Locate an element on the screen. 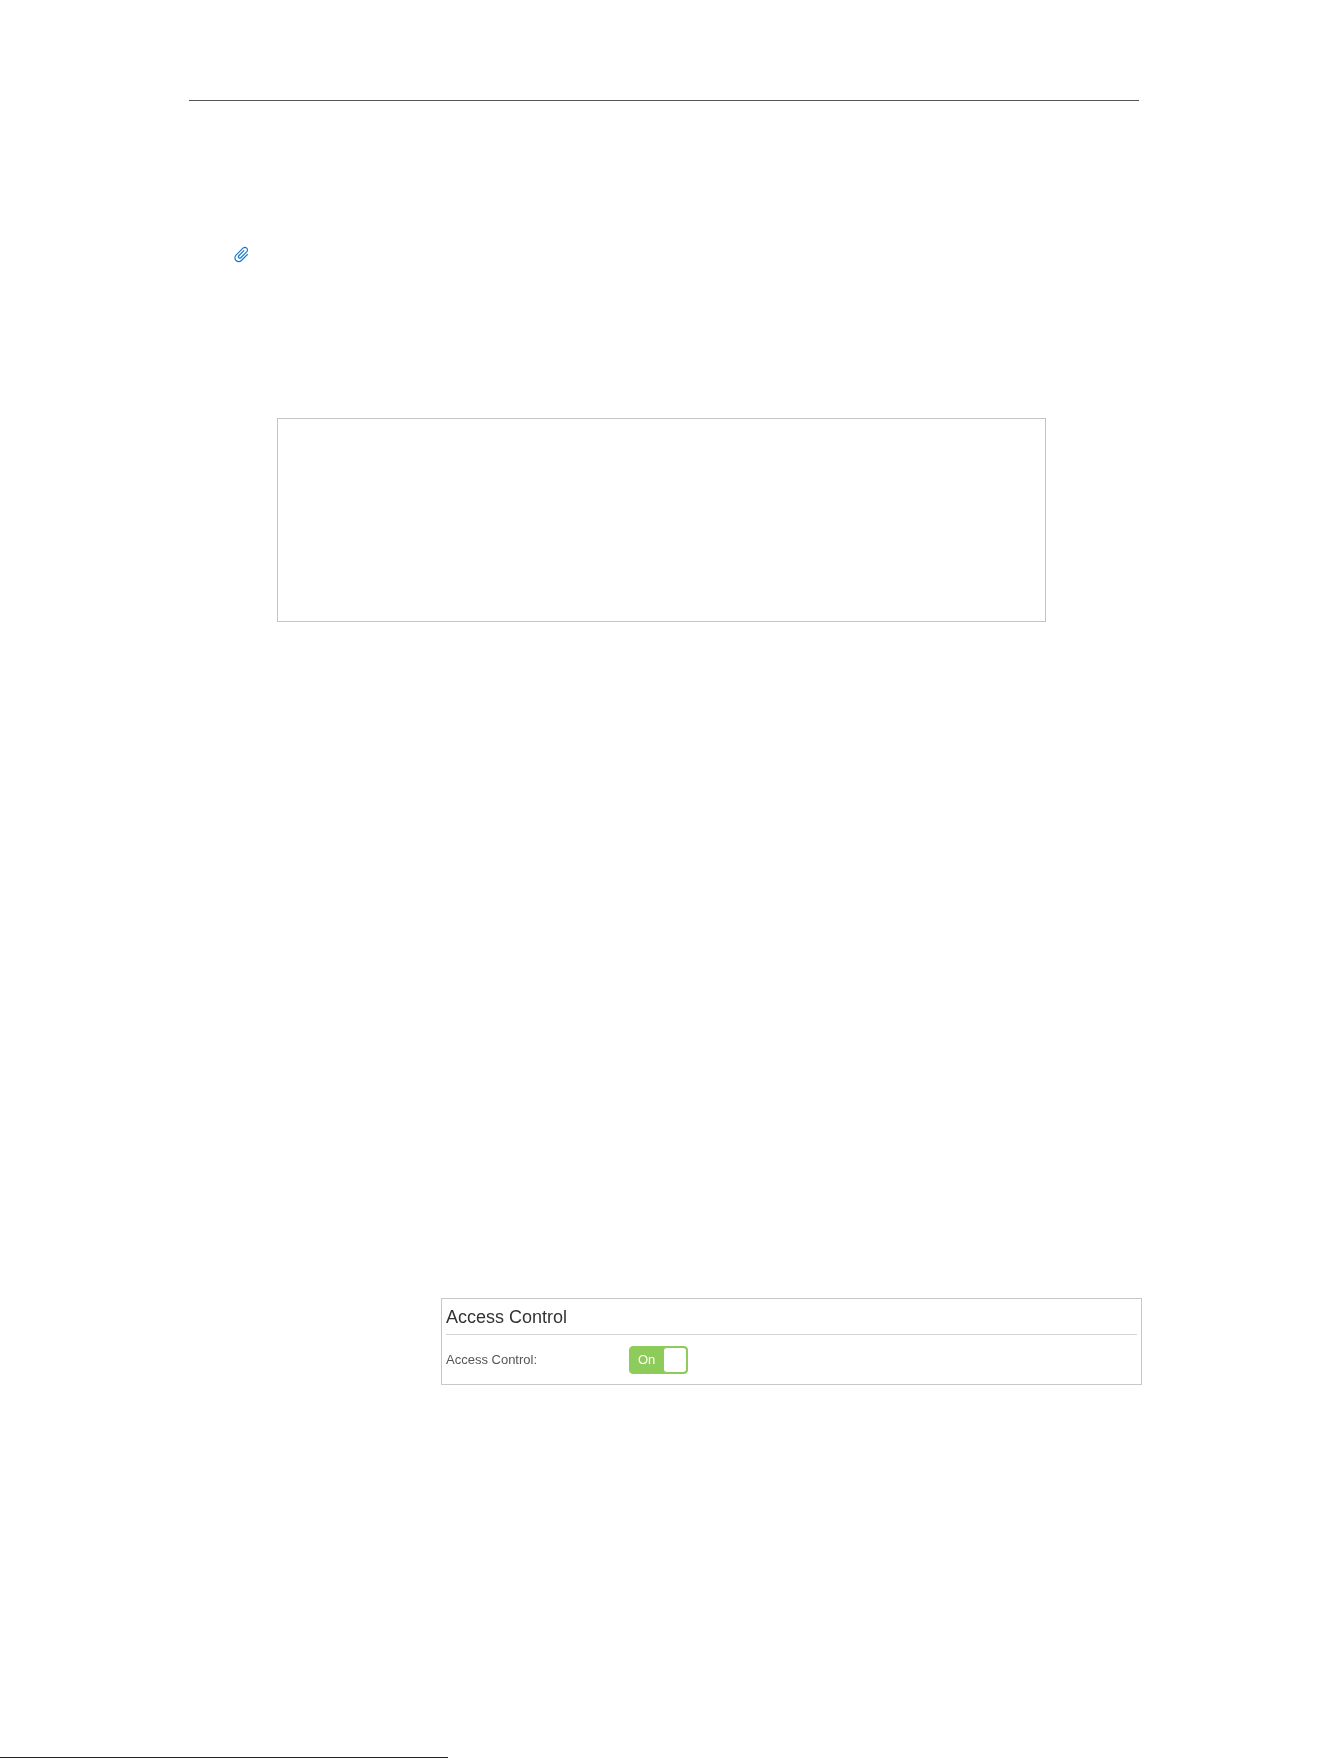 The height and width of the screenshot is (1758, 1330). setting-label: Access Control: is located at coordinates (492, 1359).